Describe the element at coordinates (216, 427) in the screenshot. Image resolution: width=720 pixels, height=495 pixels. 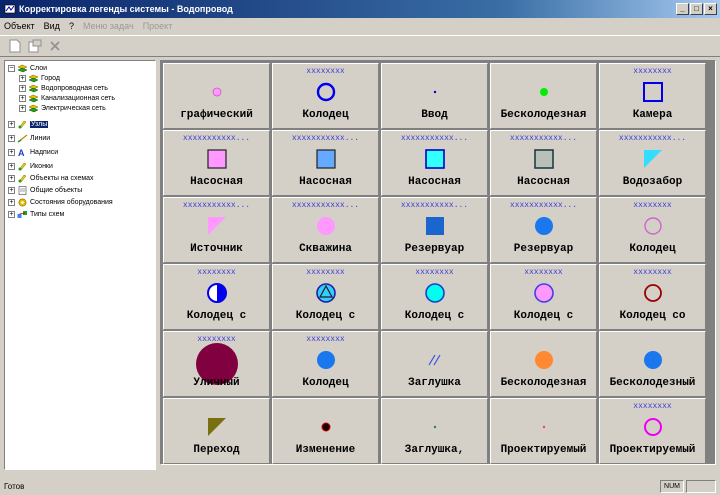
I see `olive-triangle-icon` at that location.